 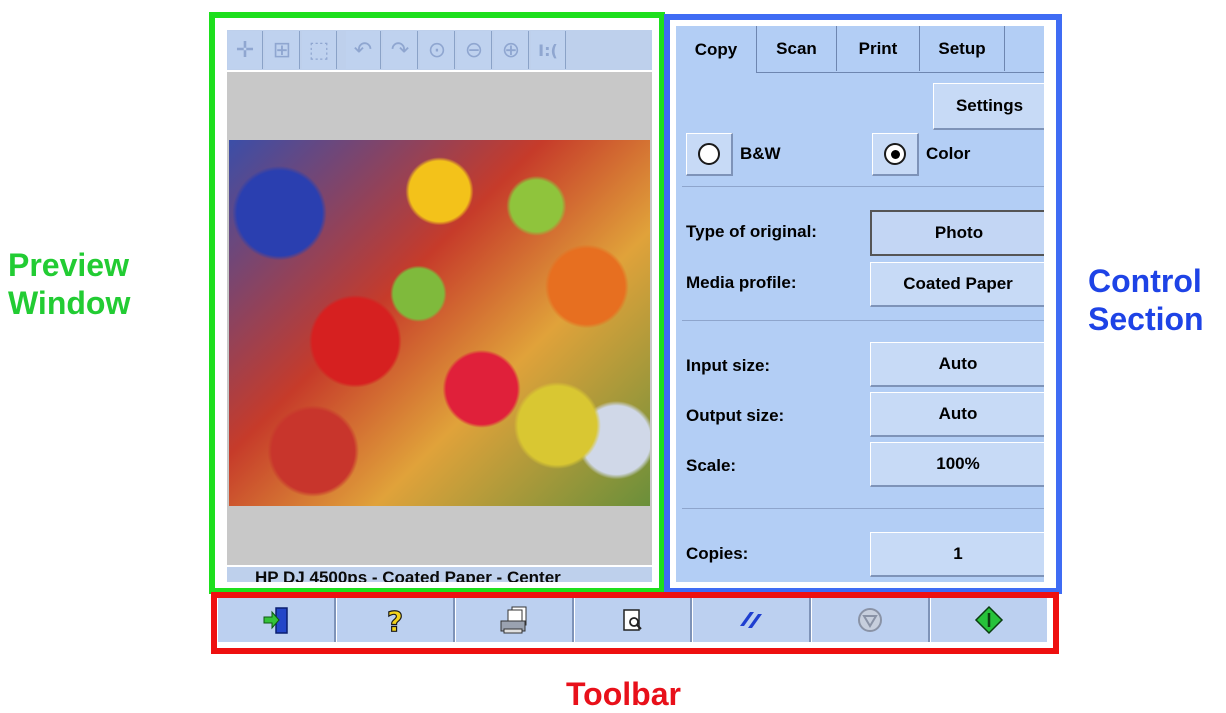 I want to click on preview-window-annotation: Preview Window, so click(x=69, y=284).